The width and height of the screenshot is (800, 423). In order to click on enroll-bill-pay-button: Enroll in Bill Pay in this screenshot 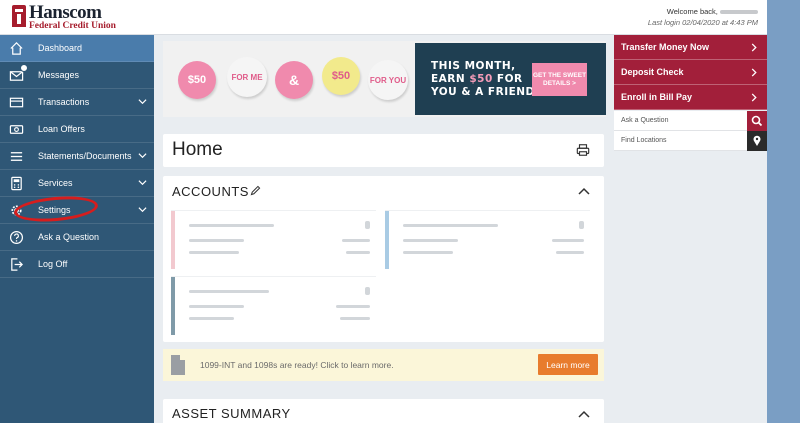, I will do `click(690, 97)`.